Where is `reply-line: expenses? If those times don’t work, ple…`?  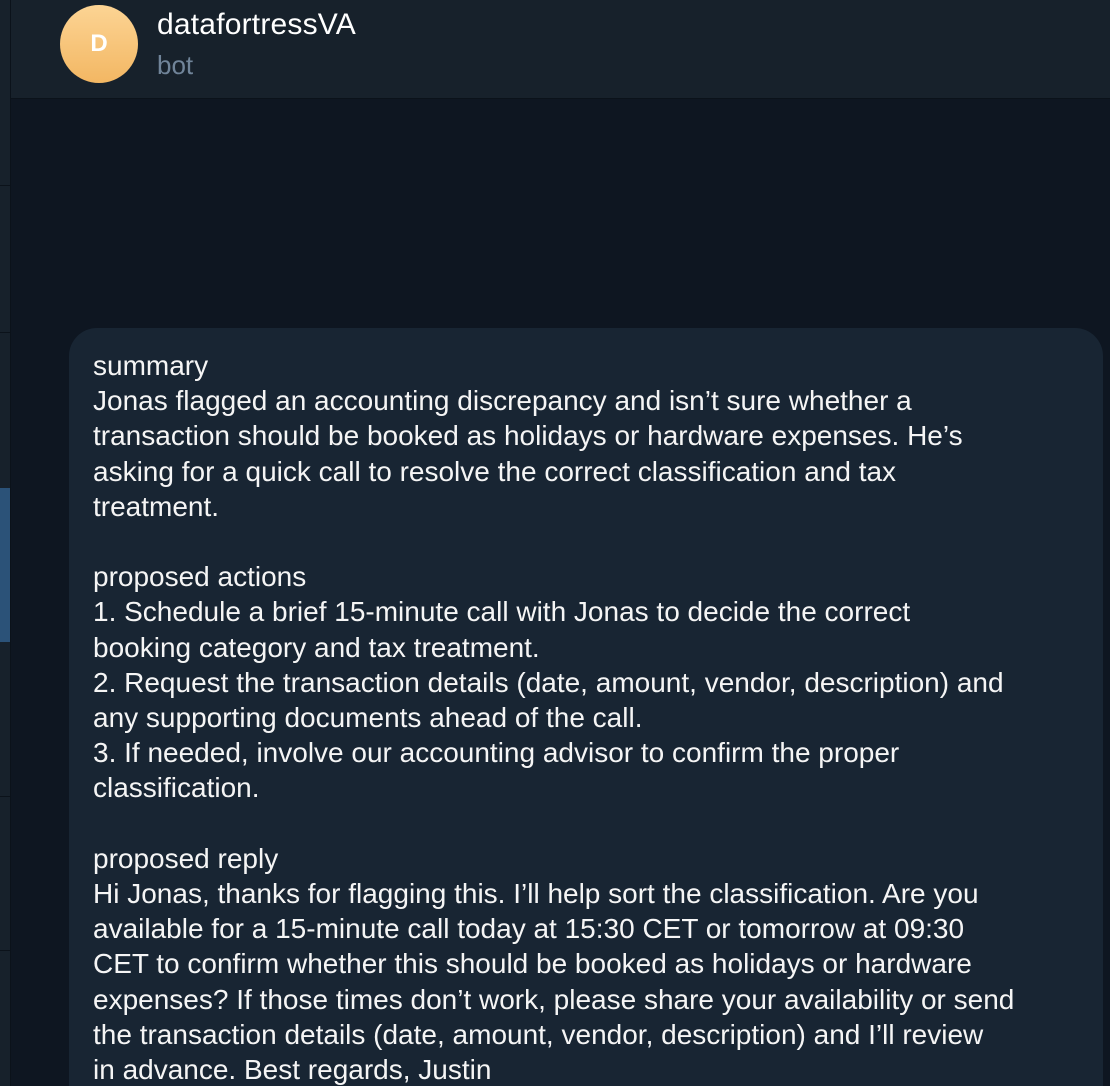 reply-line: expenses? If those times don’t work, ple… is located at coordinates (554, 999).